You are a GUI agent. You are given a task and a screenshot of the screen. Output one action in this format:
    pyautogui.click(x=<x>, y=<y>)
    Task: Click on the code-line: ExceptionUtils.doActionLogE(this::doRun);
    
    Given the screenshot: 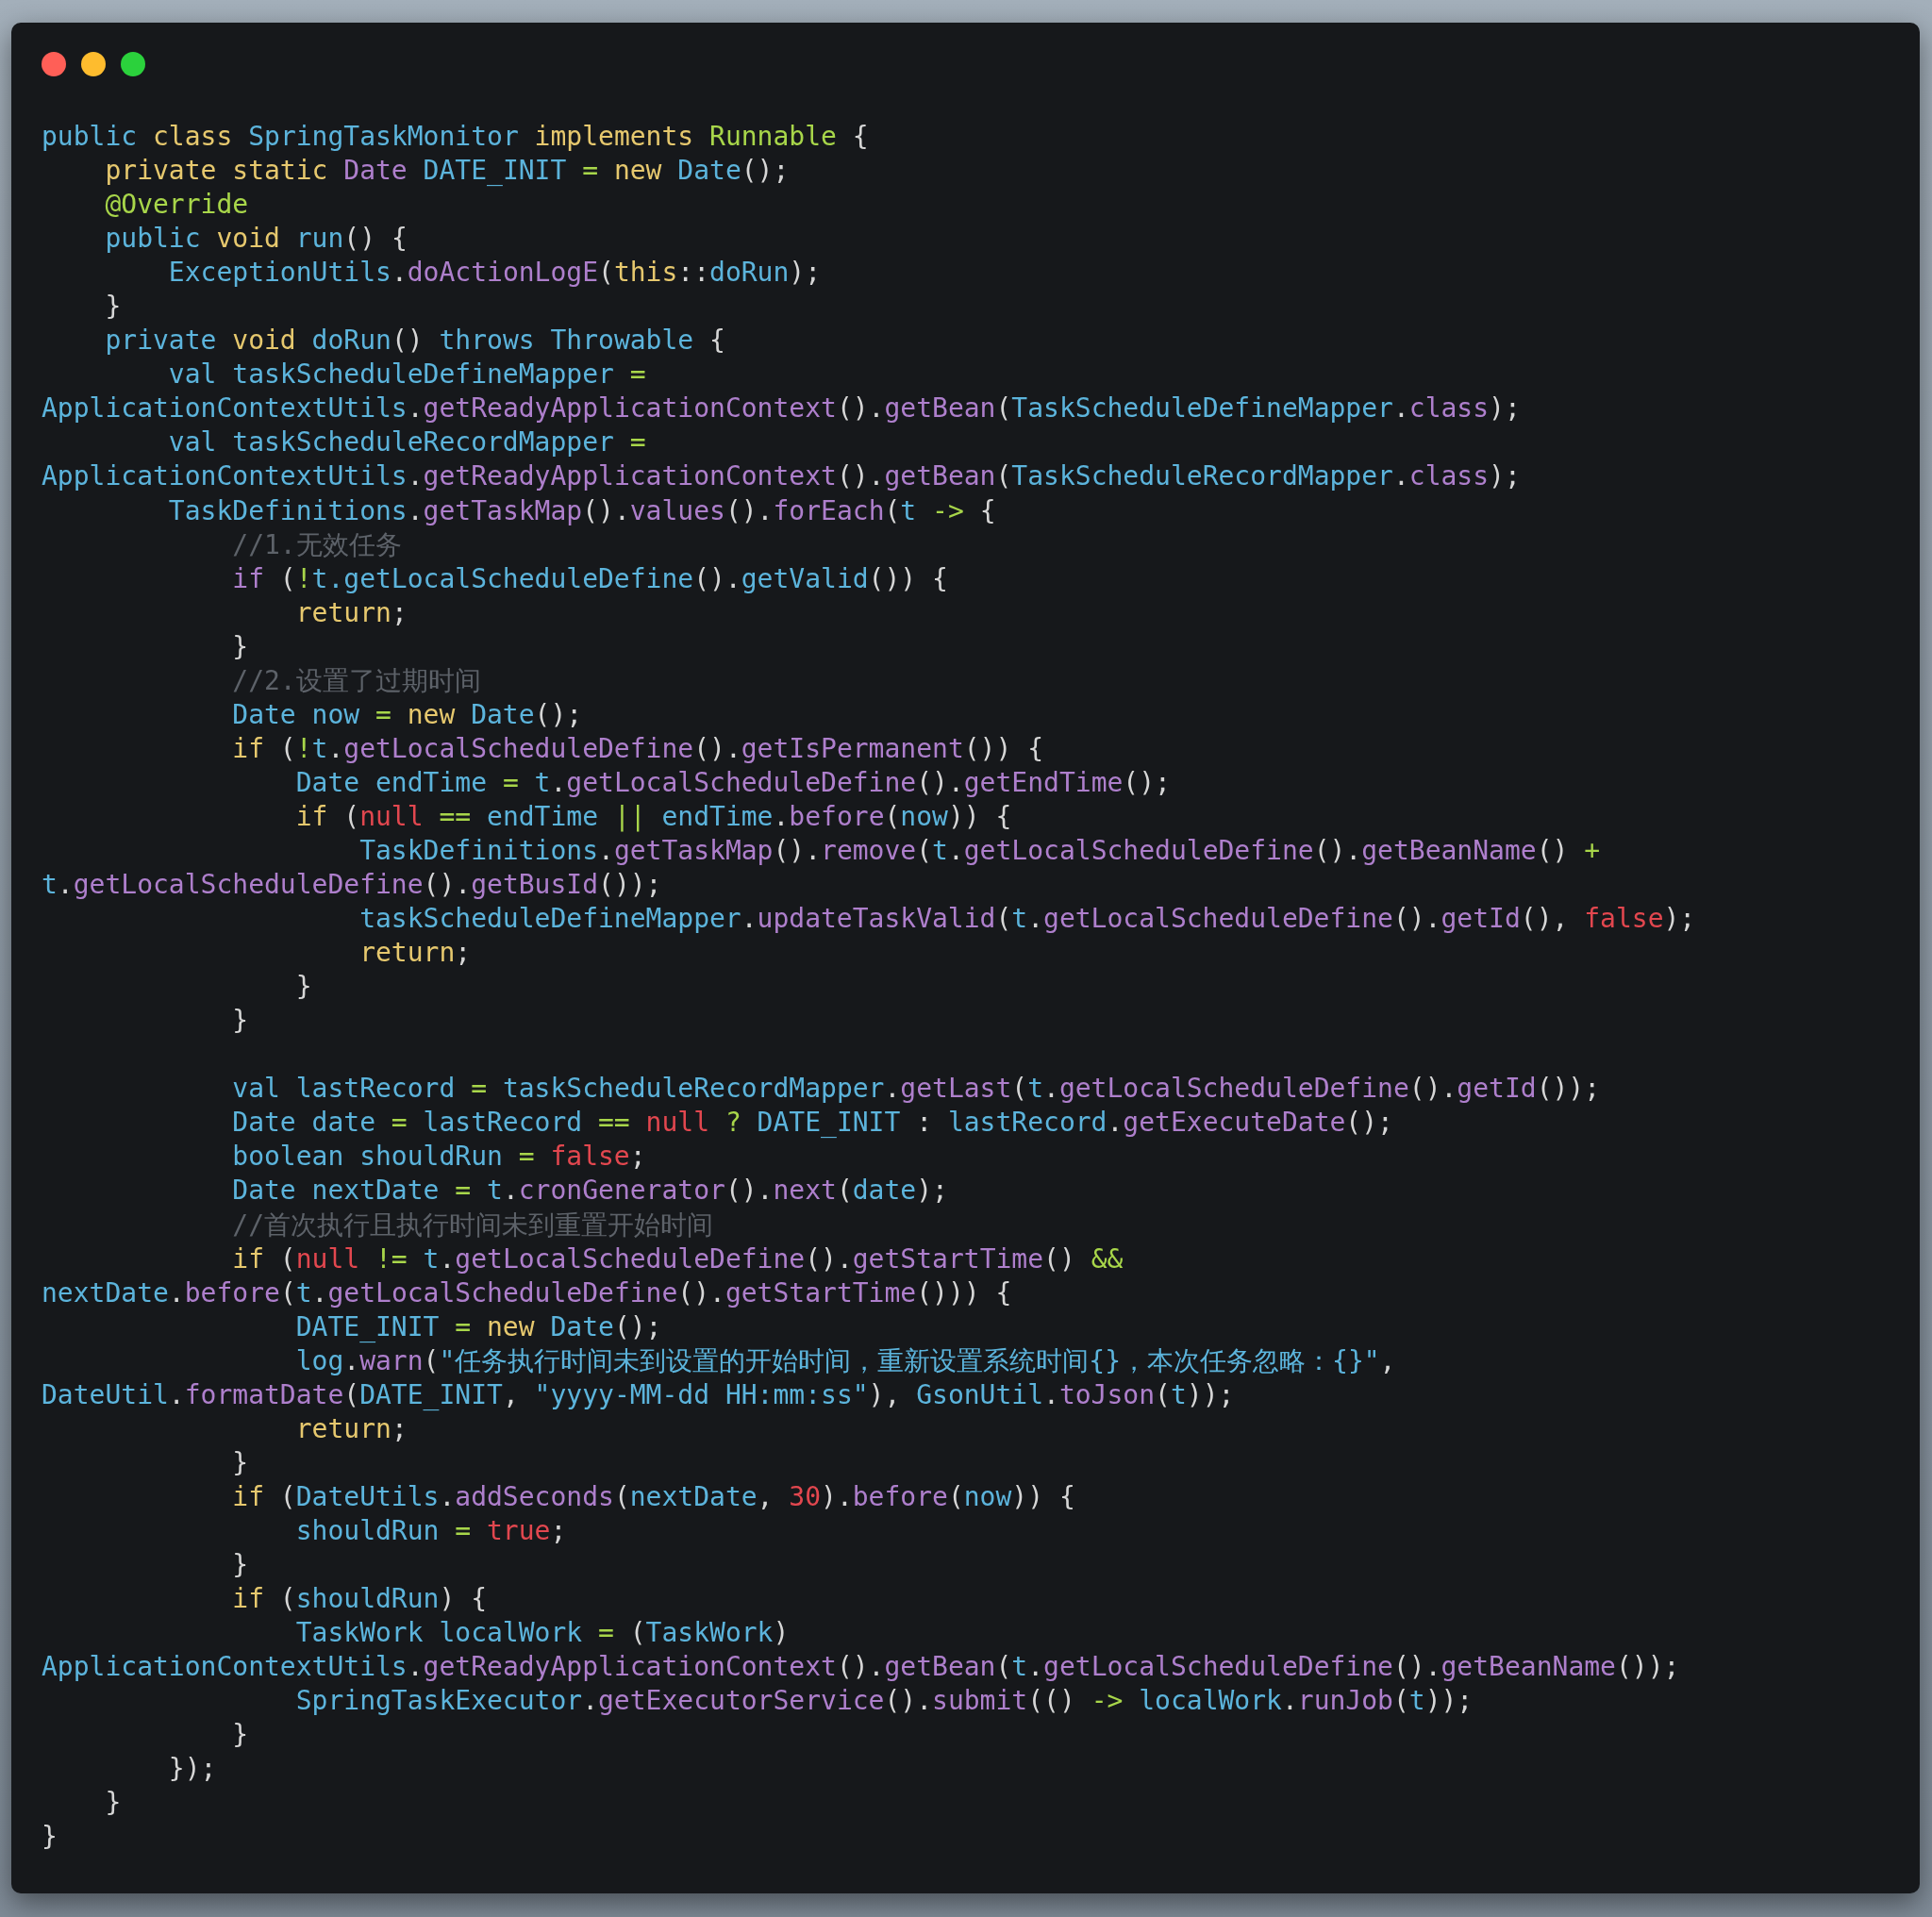 What is the action you would take?
    pyautogui.click(x=495, y=273)
    